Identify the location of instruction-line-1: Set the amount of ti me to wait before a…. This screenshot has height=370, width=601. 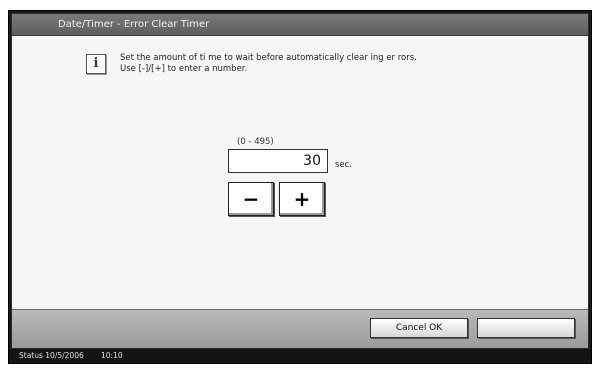
(268, 58).